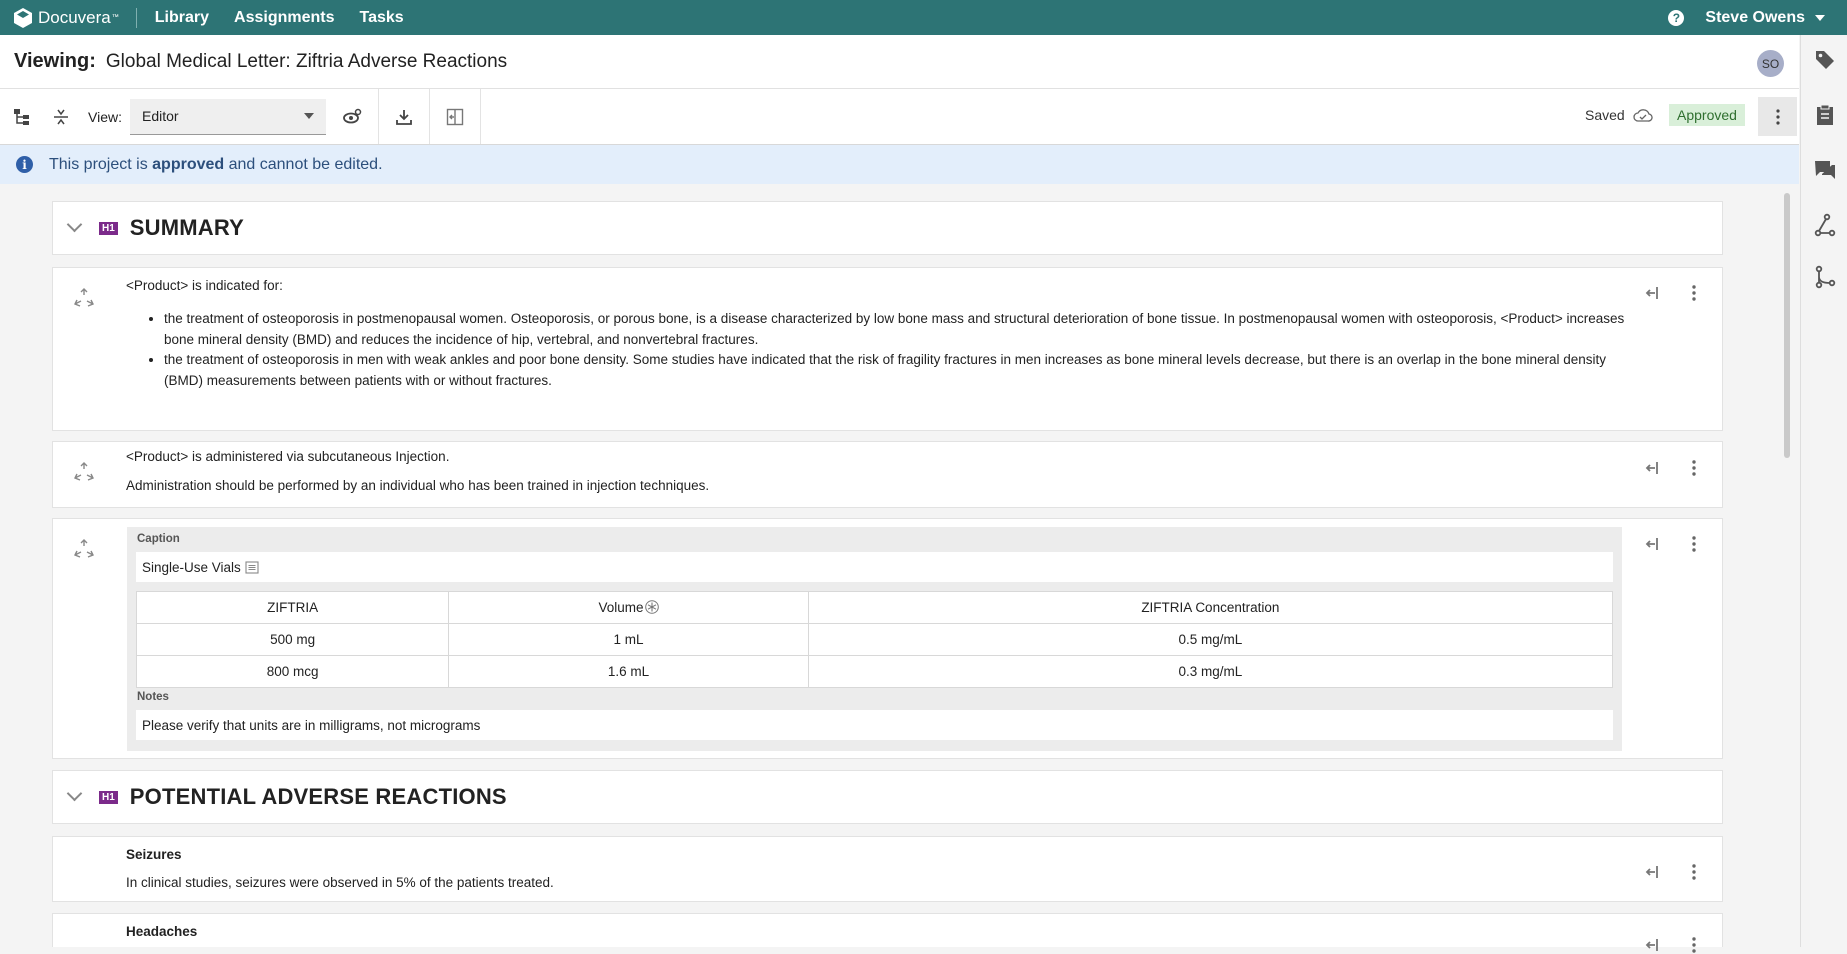 The width and height of the screenshot is (1847, 954). Describe the element at coordinates (1787, 325) in the screenshot. I see `scrollbar-thumb` at that location.